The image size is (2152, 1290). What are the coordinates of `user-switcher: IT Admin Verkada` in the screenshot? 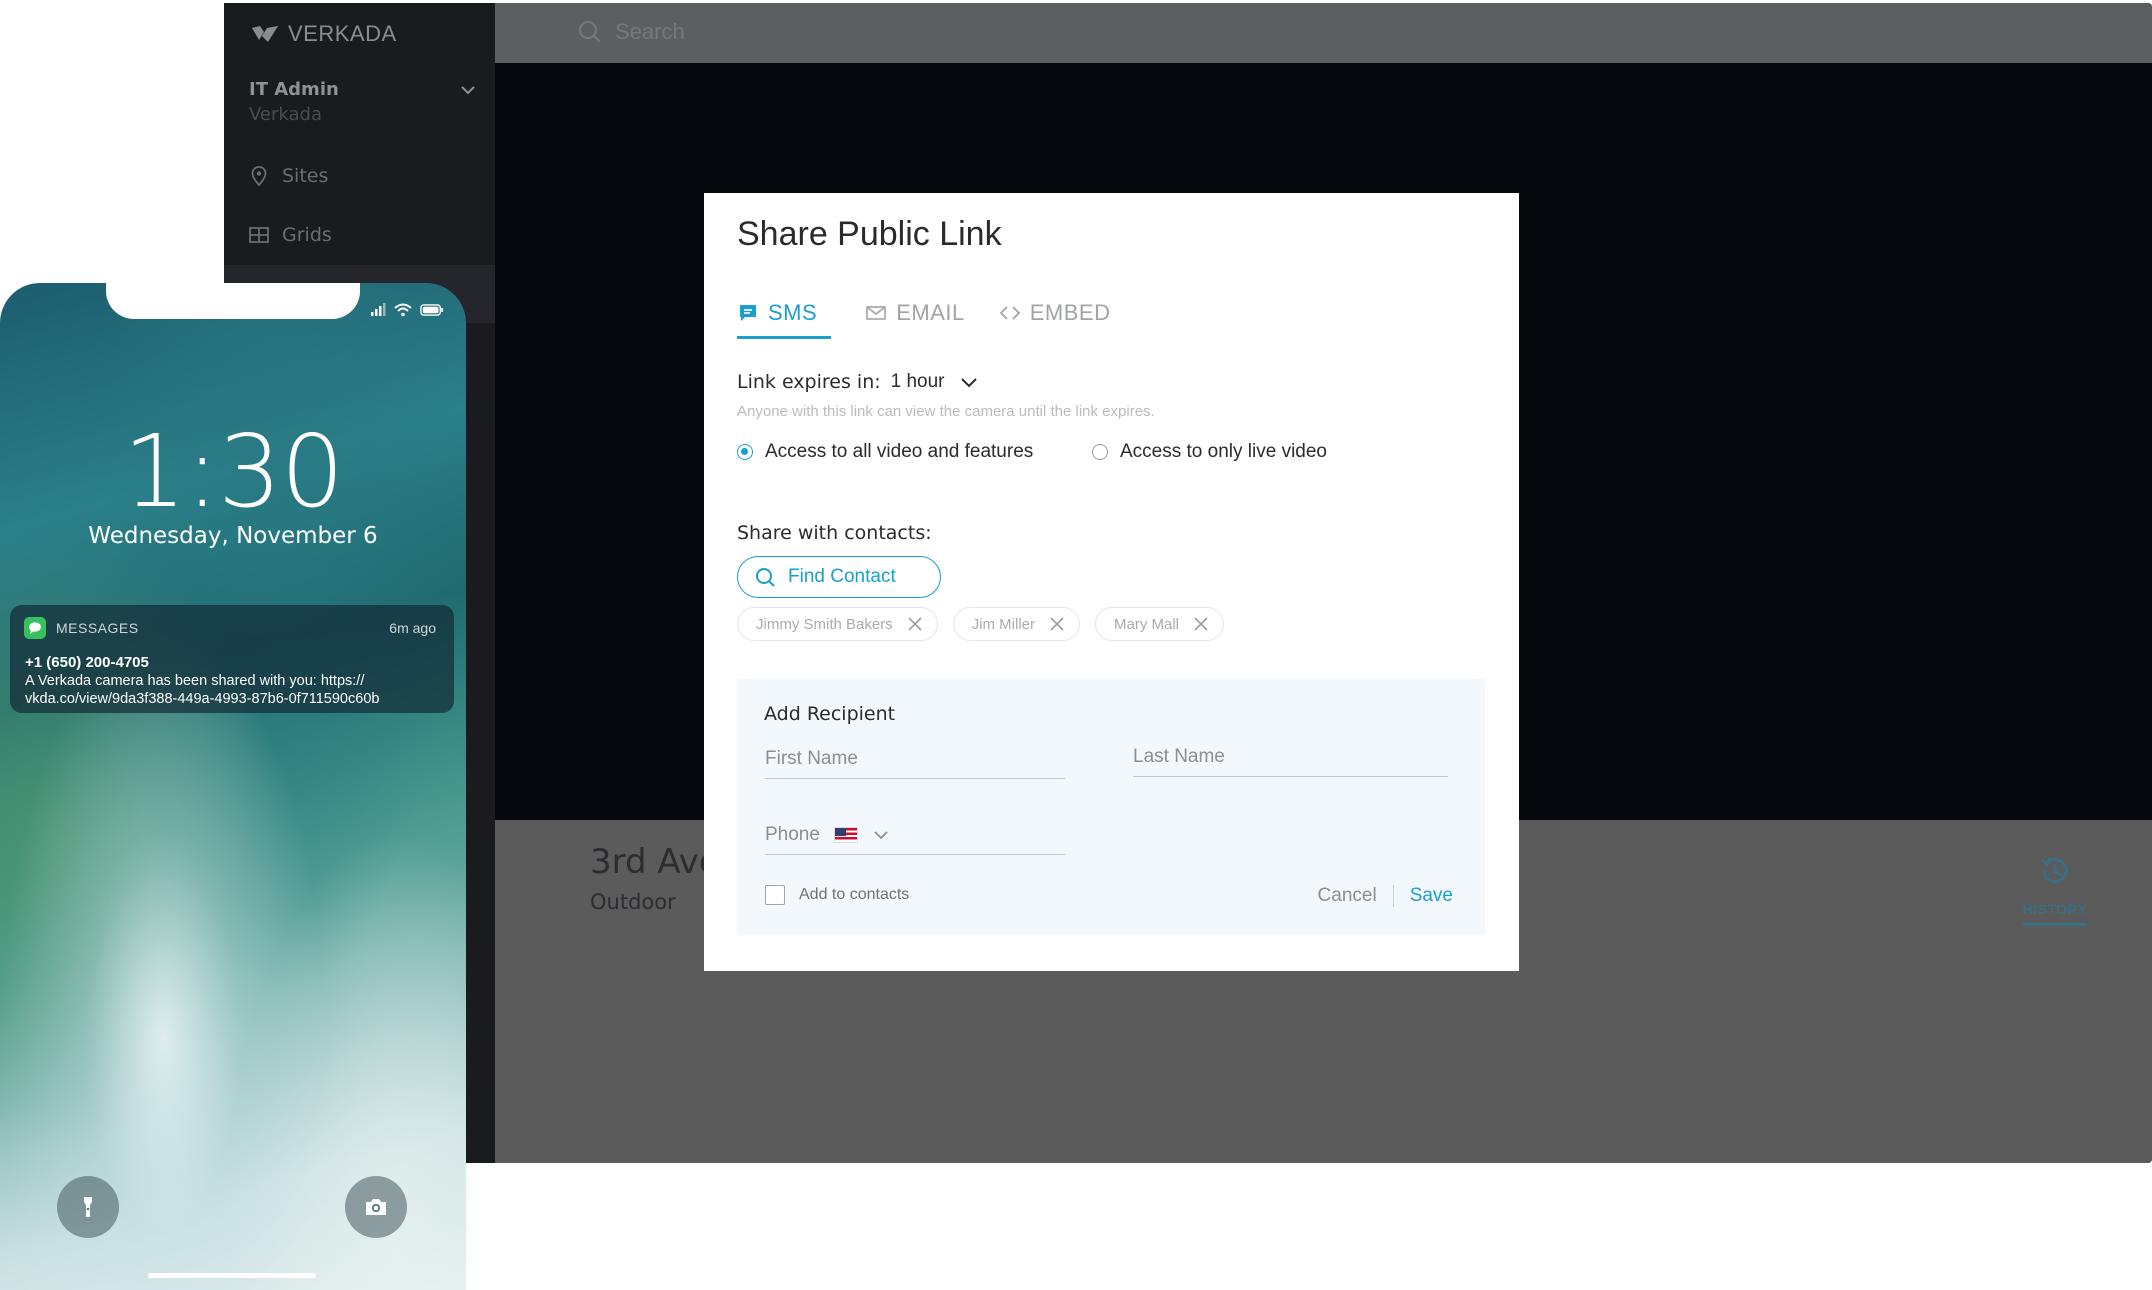 It's located at (369, 102).